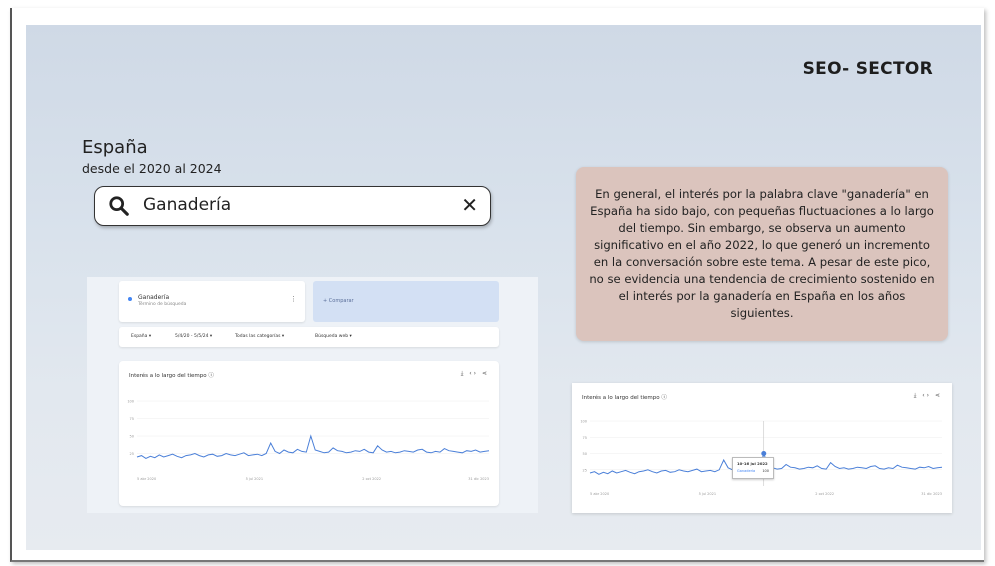  What do you see at coordinates (752, 463) in the screenshot?
I see `tooltip-date: 10-16 jul 2022` at bounding box center [752, 463].